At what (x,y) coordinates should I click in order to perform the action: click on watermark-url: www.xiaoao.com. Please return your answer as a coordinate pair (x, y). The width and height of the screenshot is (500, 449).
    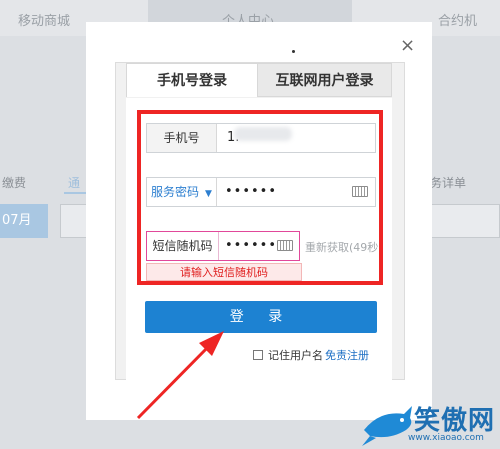
    Looking at the image, I should click on (446, 438).